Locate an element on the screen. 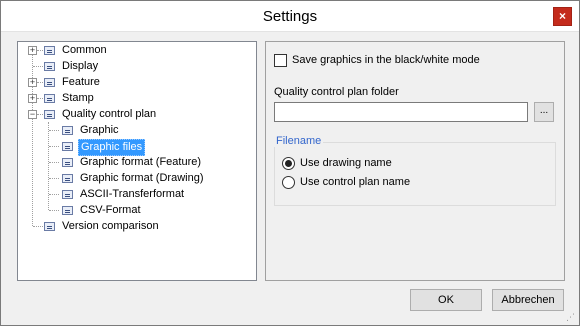  folder-label: Quality control plan folder is located at coordinates (336, 92).